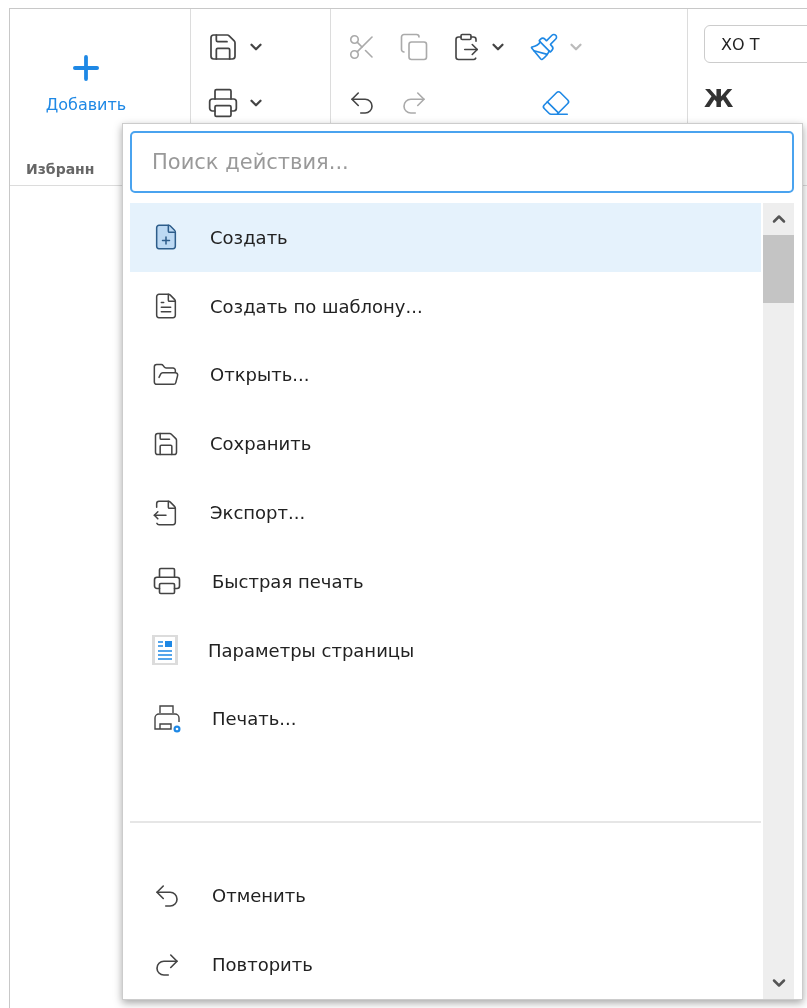 This screenshot has height=1008, width=807. What do you see at coordinates (755, 44) in the screenshot?
I see `font-field: ХО Т` at bounding box center [755, 44].